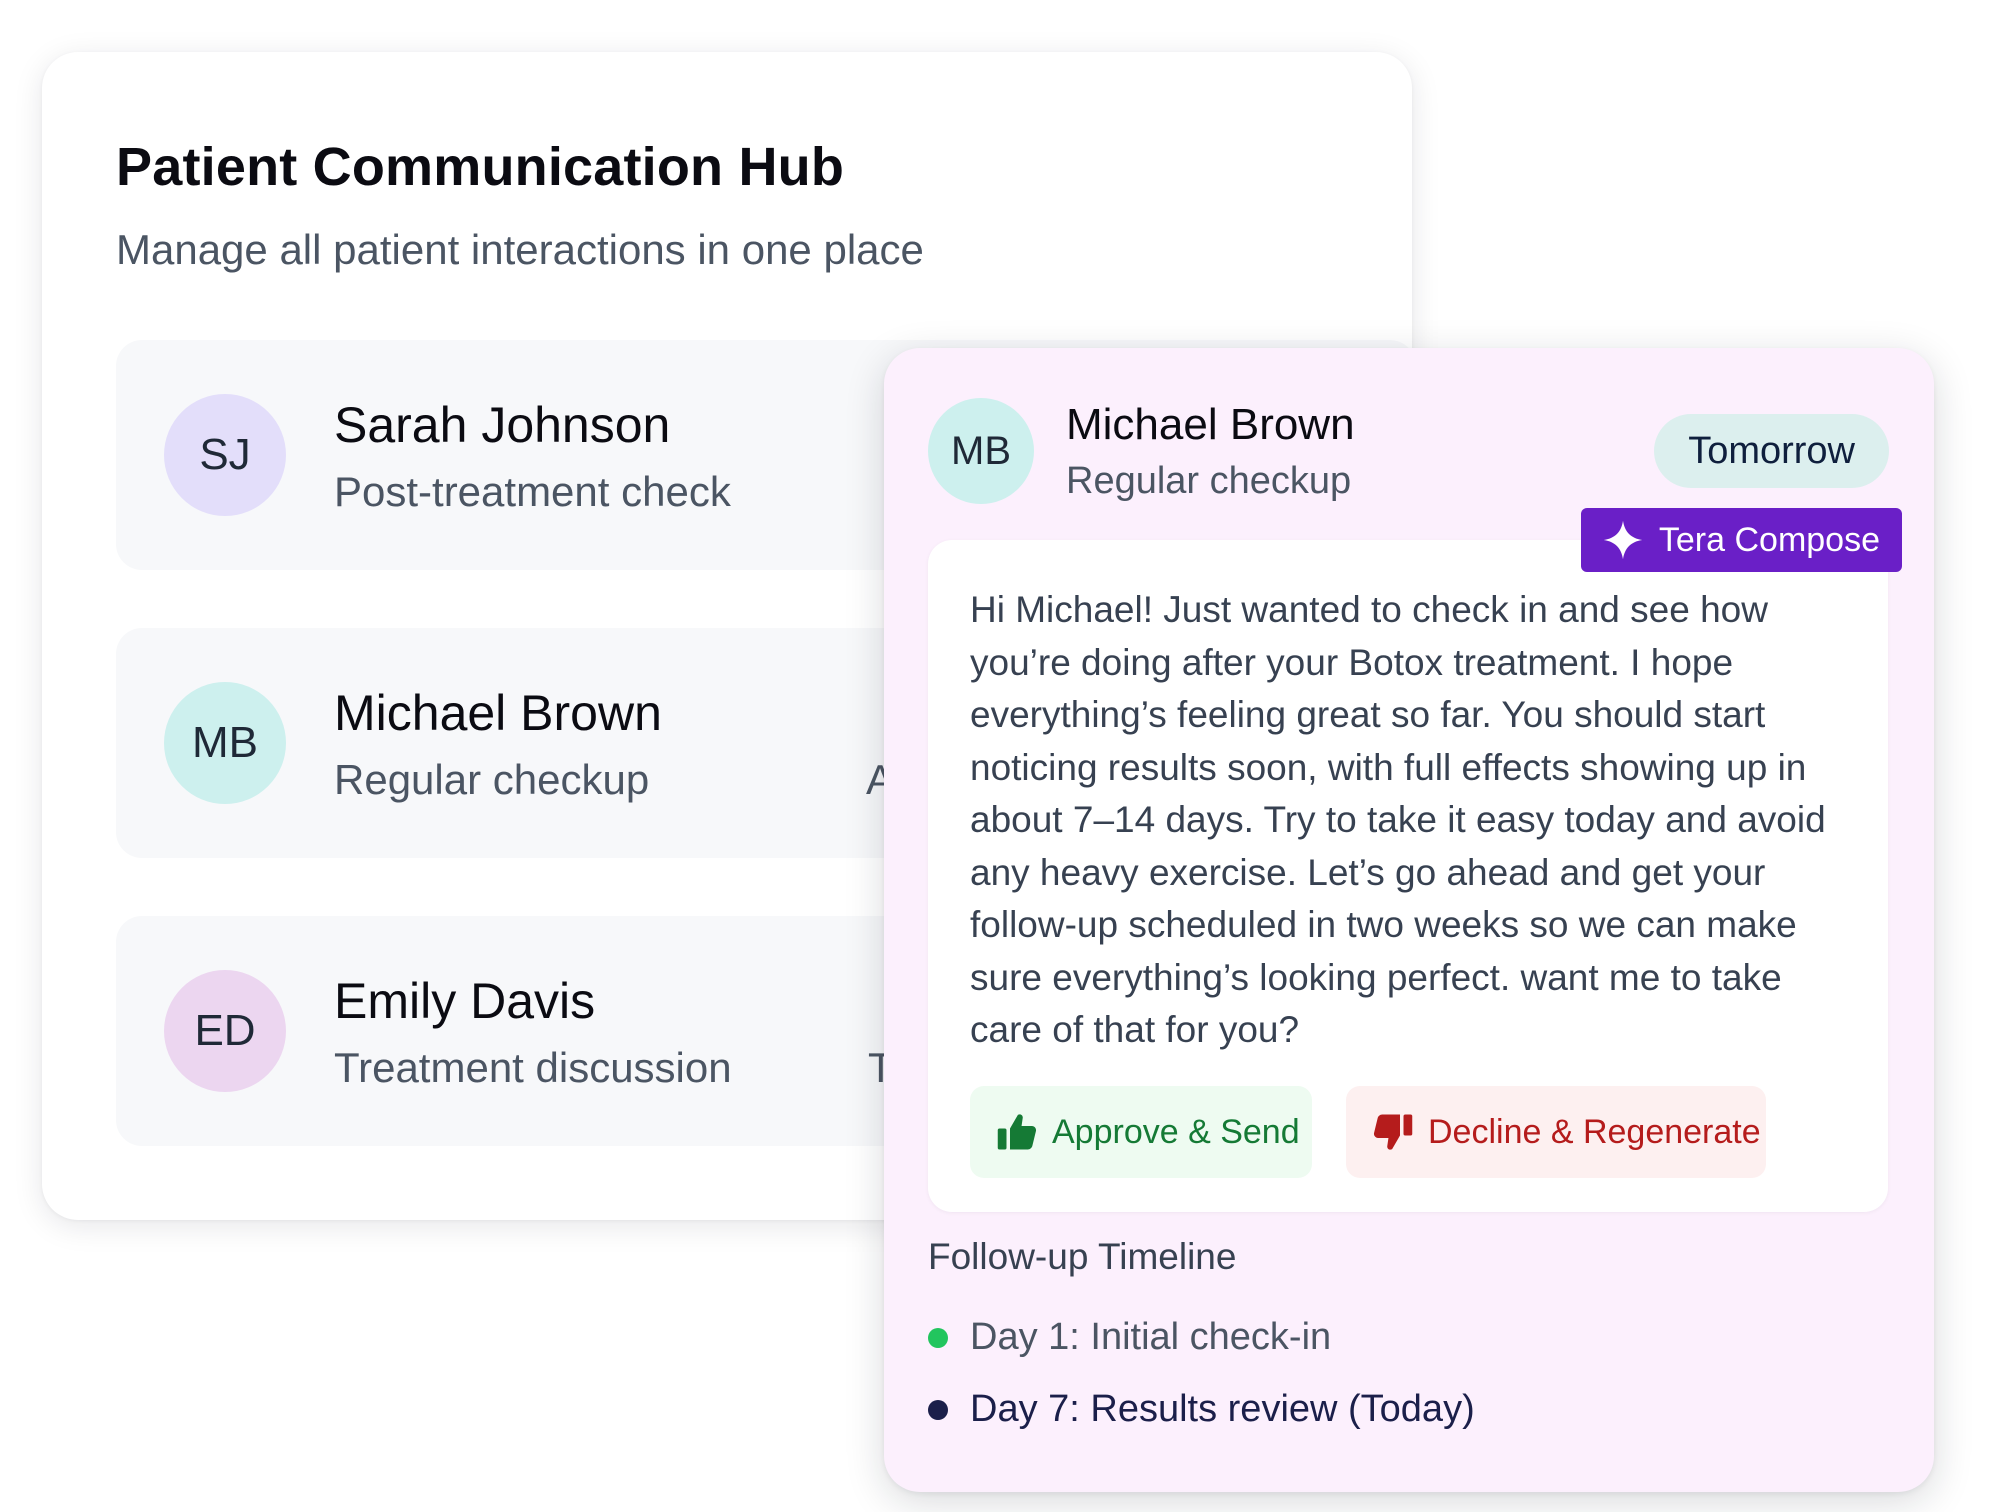  Describe the element at coordinates (498, 713) in the screenshot. I see `patient-name: Michael Brown` at that location.